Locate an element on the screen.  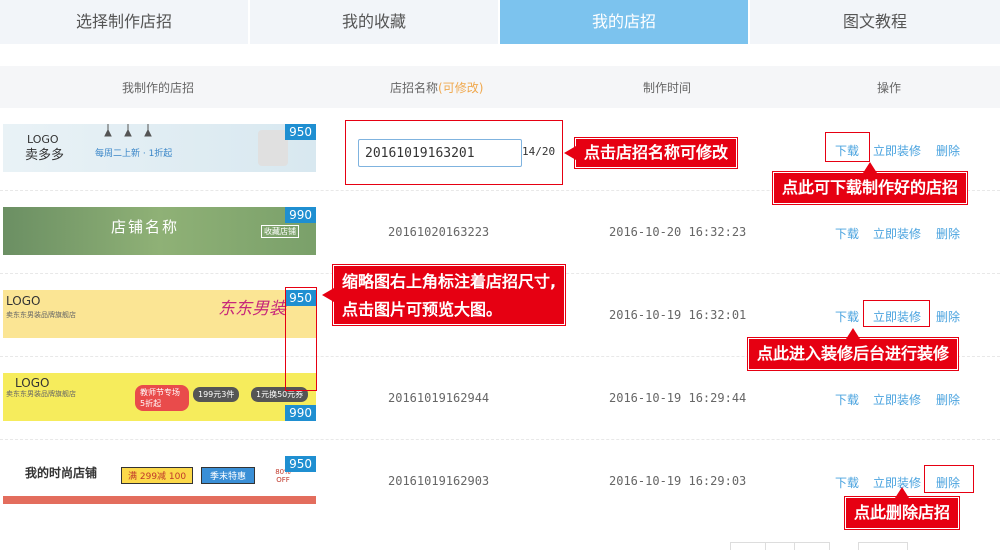
table-header: 我制作的店招 店招名称(可修改) 制作时间 操作 is located at coordinates (500, 87).